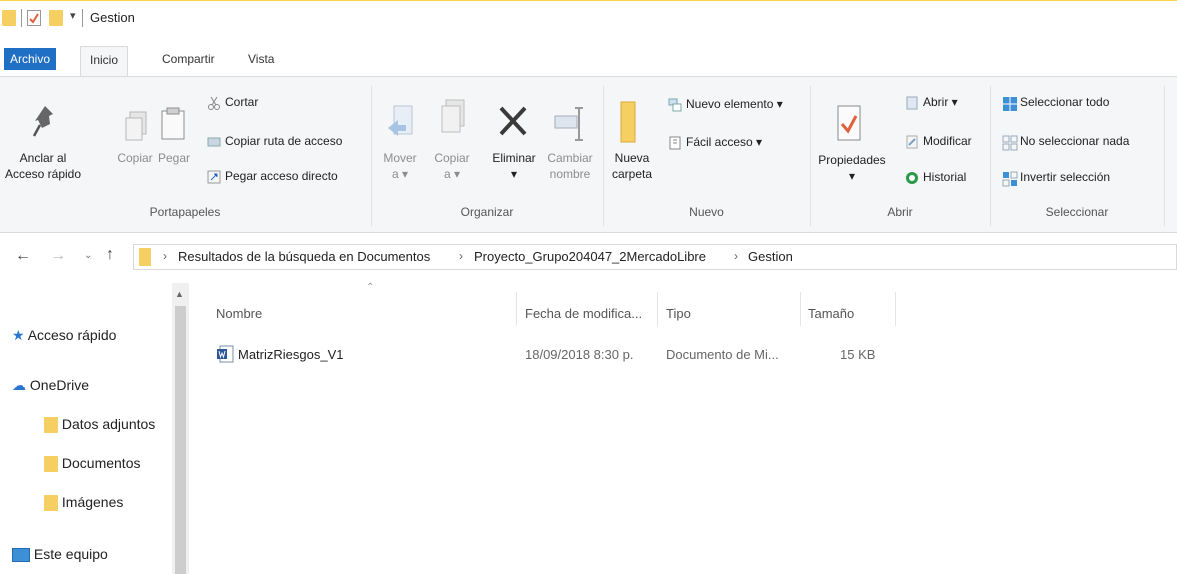  What do you see at coordinates (274, 141) in the screenshot?
I see `copy-path-button: Copiar ruta de acceso` at bounding box center [274, 141].